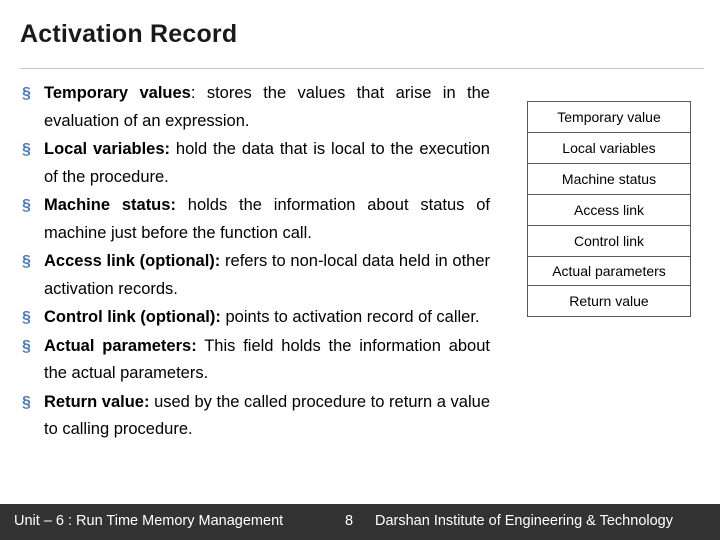  What do you see at coordinates (129, 34) in the screenshot?
I see `page-title: Activation Record` at bounding box center [129, 34].